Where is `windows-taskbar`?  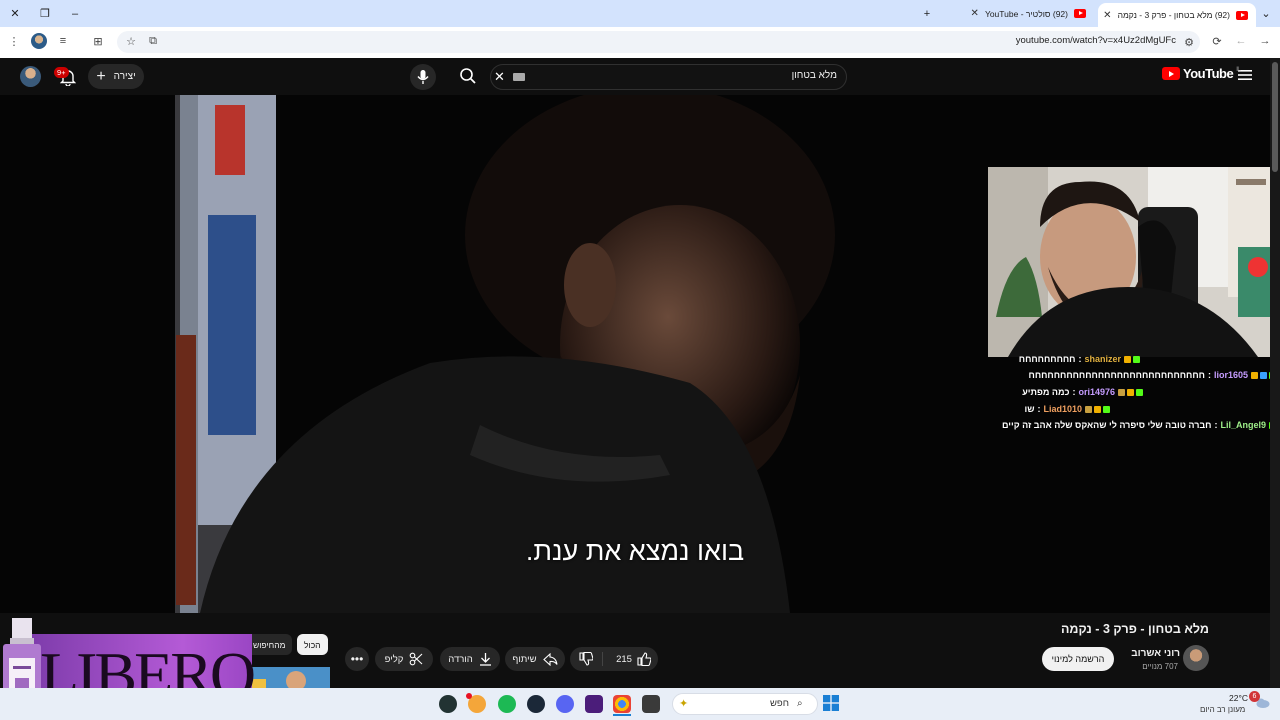
windows-taskbar is located at coordinates (640, 704).